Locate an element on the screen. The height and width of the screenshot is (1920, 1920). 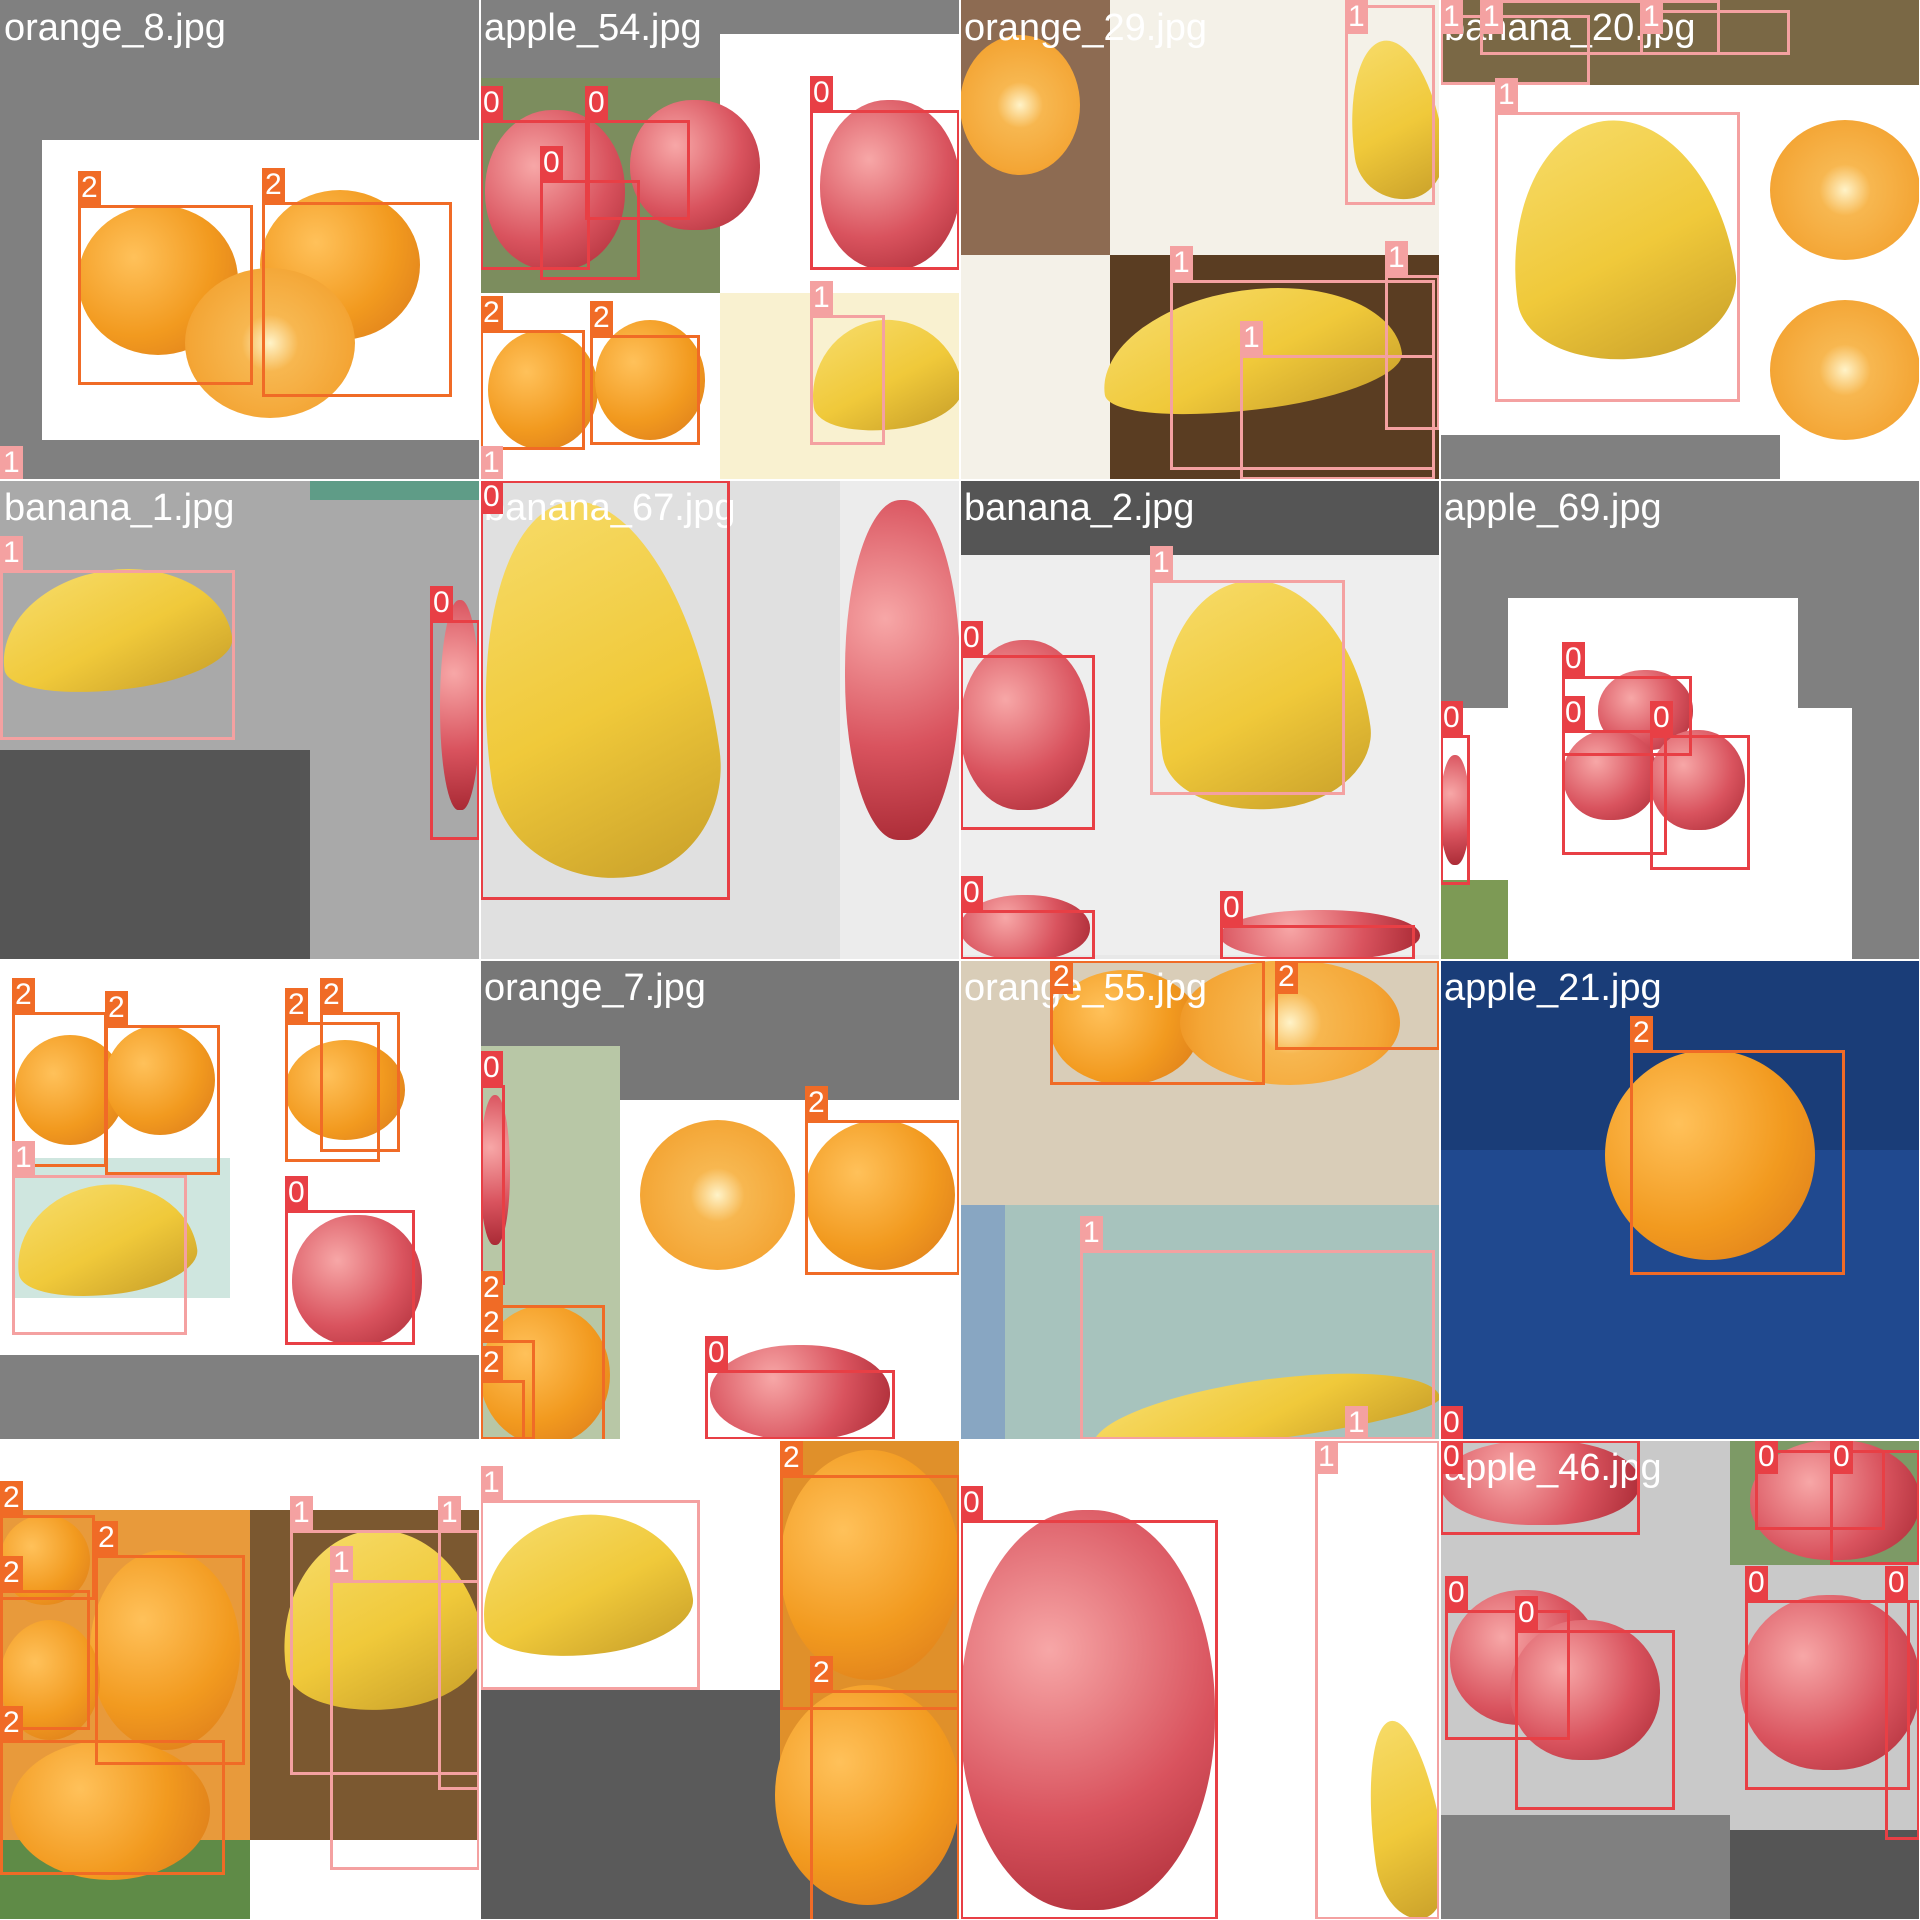
tile-filename: banana_1.jpg is located at coordinates (119, 508).